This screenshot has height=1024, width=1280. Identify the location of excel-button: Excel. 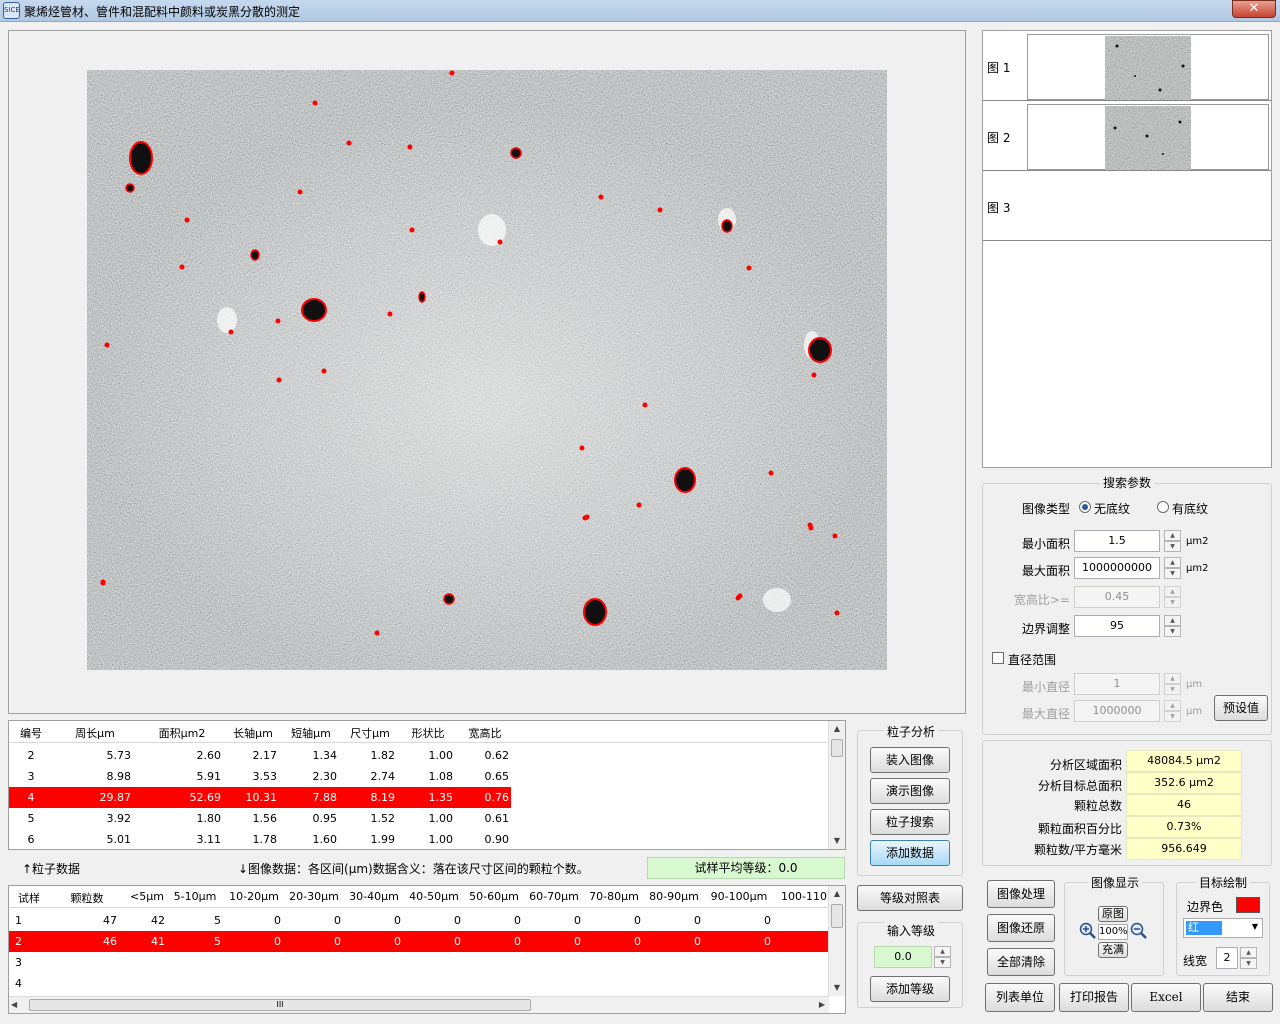
(1166, 997).